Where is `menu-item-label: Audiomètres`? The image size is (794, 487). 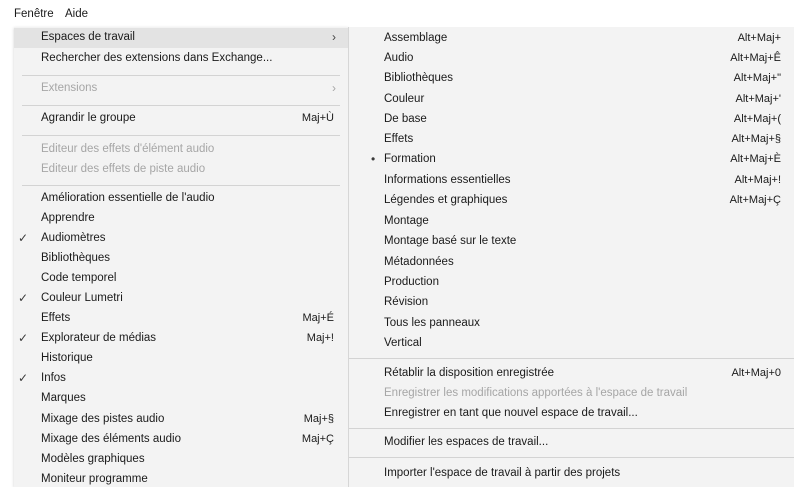 menu-item-label: Audiomètres is located at coordinates (73, 238).